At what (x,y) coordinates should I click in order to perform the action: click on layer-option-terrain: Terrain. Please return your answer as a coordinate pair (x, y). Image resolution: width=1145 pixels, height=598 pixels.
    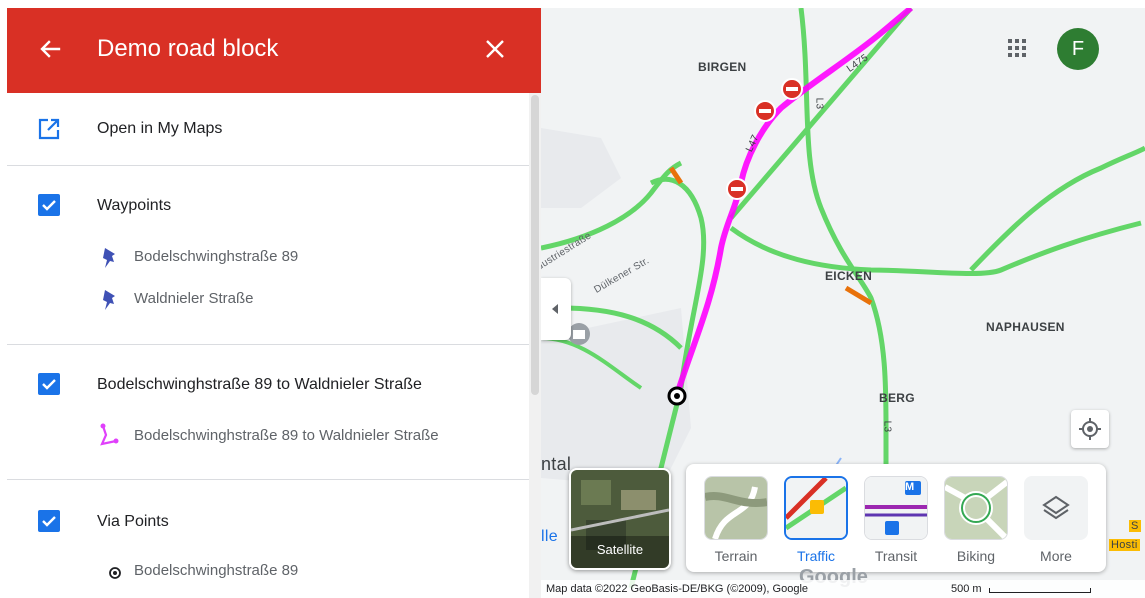
    Looking at the image, I should click on (736, 520).